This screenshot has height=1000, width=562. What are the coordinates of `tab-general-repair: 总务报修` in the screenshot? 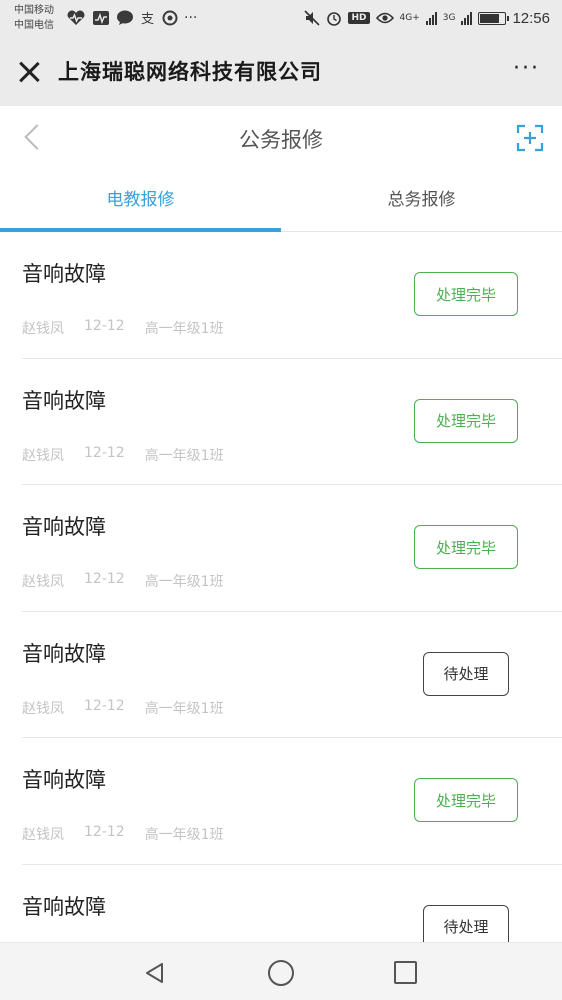 It's located at (421, 200).